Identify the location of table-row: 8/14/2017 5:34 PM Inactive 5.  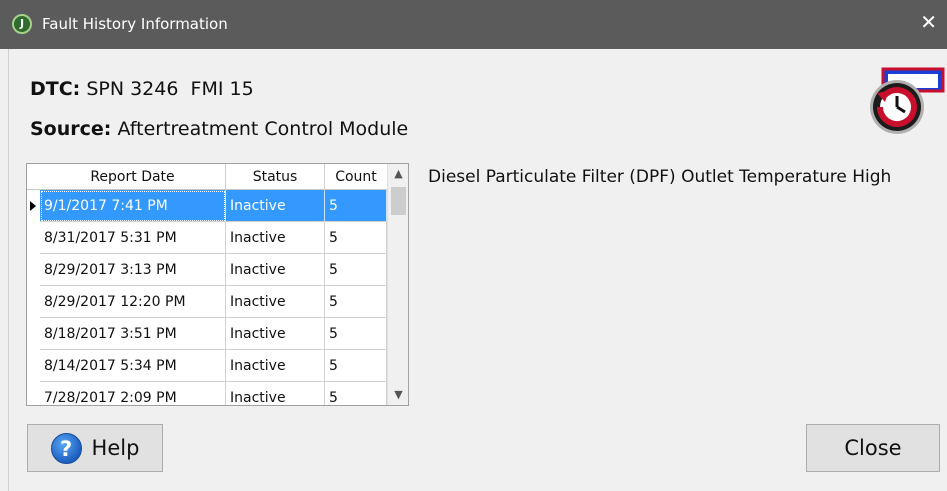
(207, 366).